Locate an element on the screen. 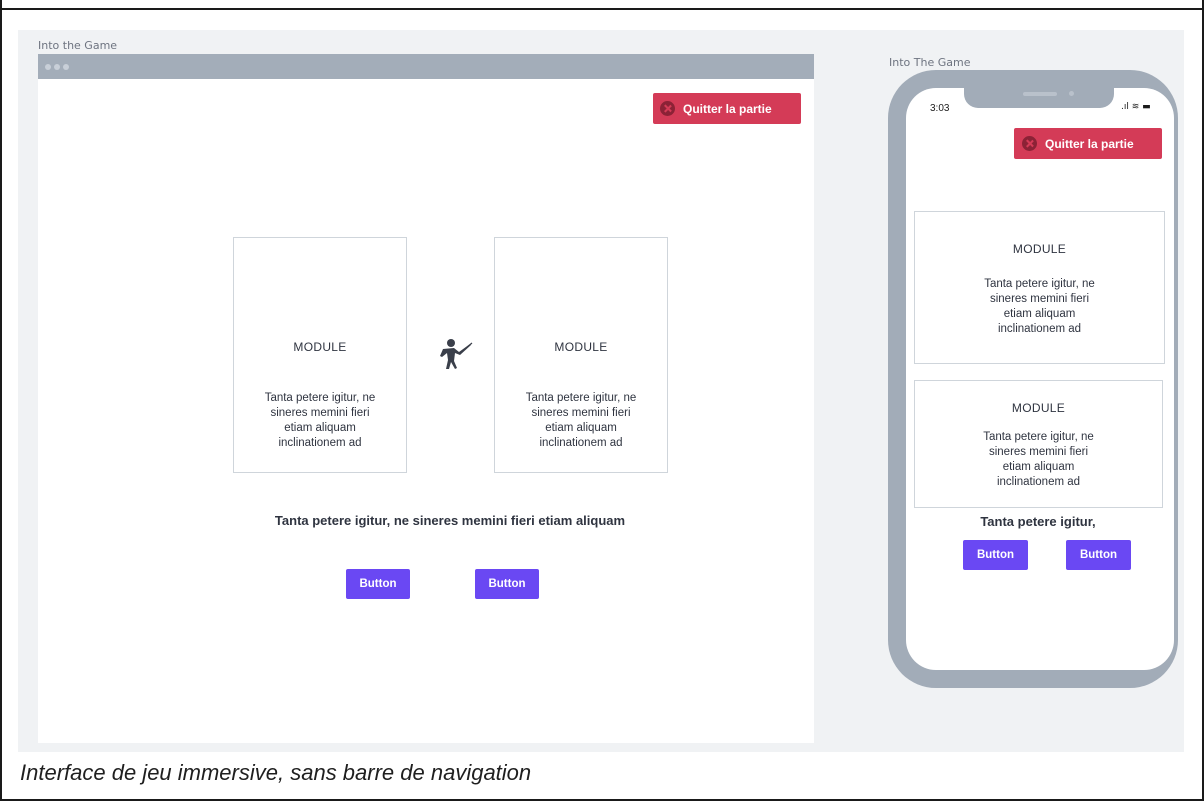 The width and height of the screenshot is (1204, 803). quit-game-button: Quitter la partie is located at coordinates (727, 108).